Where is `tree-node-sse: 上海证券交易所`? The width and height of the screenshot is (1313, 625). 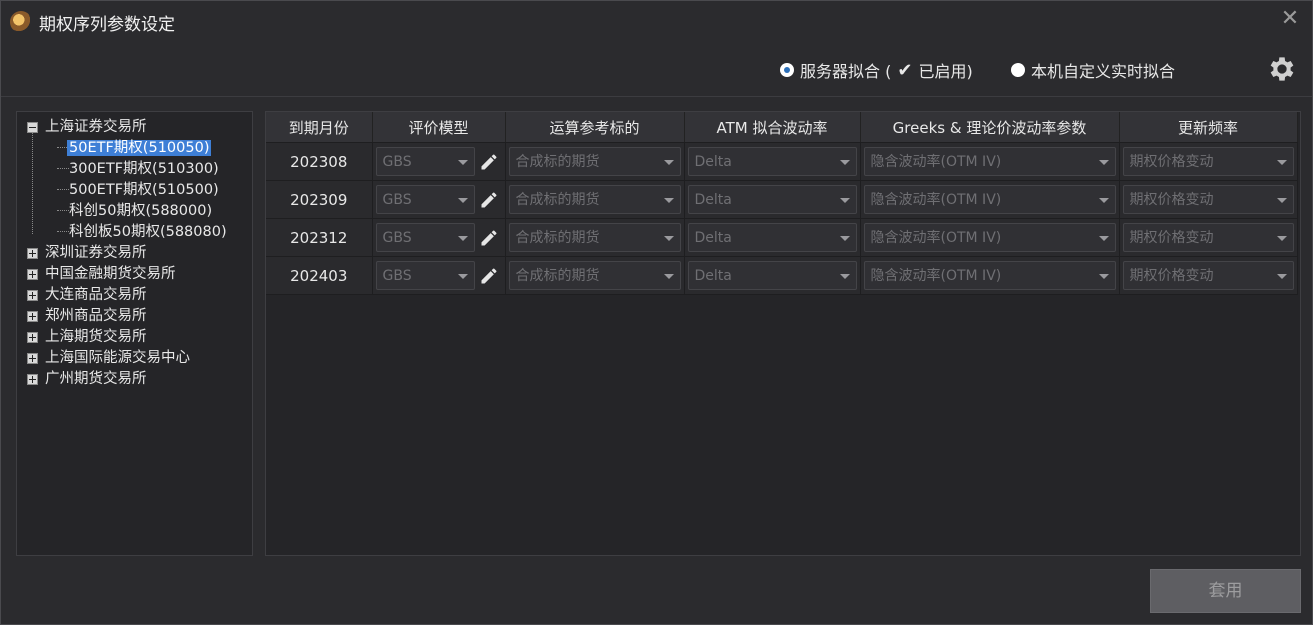
tree-node-sse: 上海证券交易所 is located at coordinates (87, 127).